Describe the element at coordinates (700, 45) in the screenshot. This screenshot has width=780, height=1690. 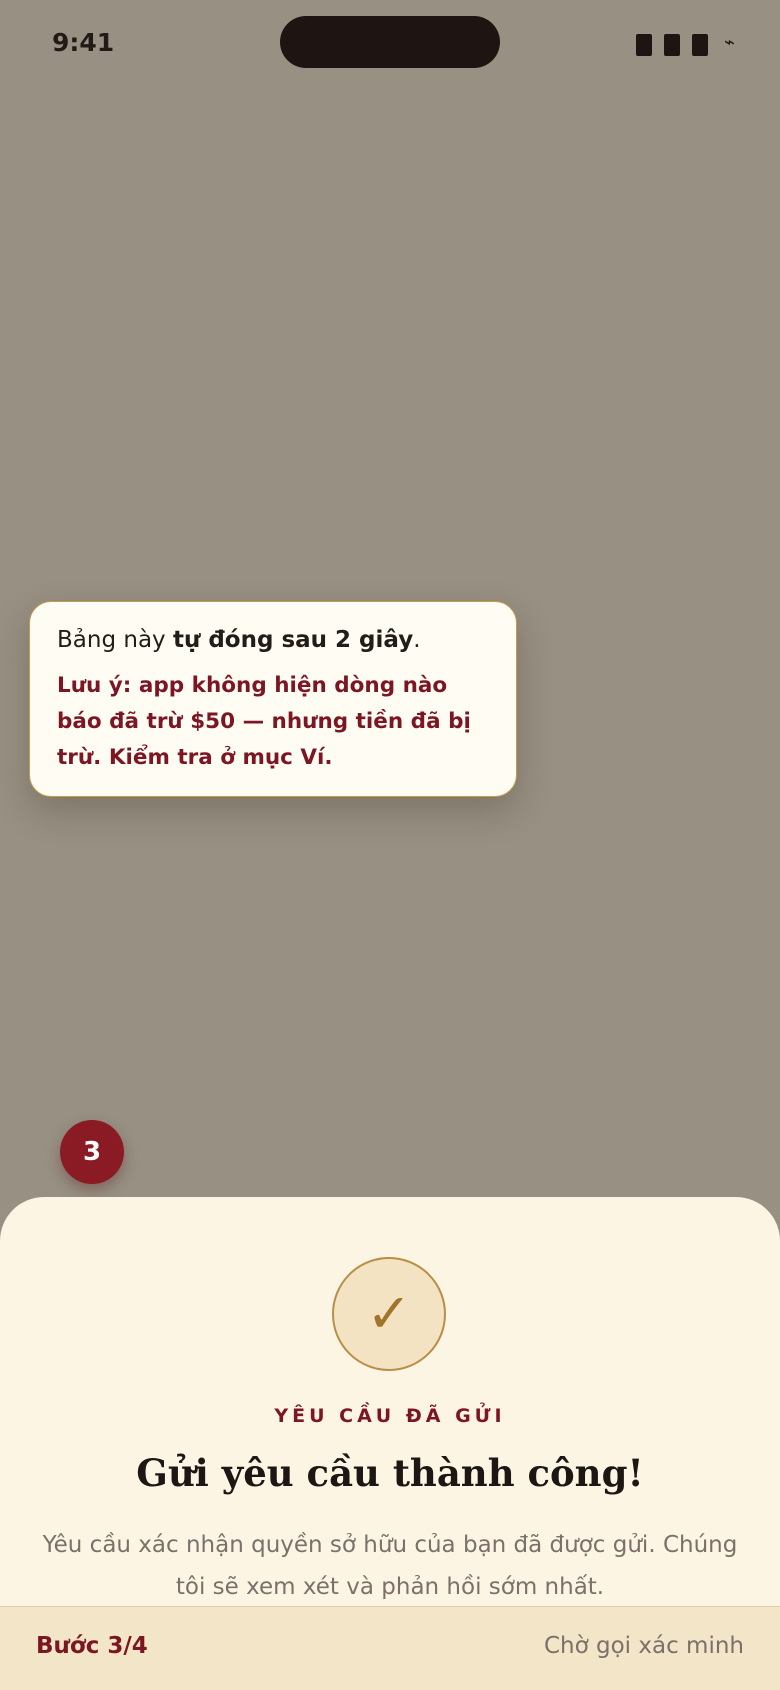
I see `battery-icon` at that location.